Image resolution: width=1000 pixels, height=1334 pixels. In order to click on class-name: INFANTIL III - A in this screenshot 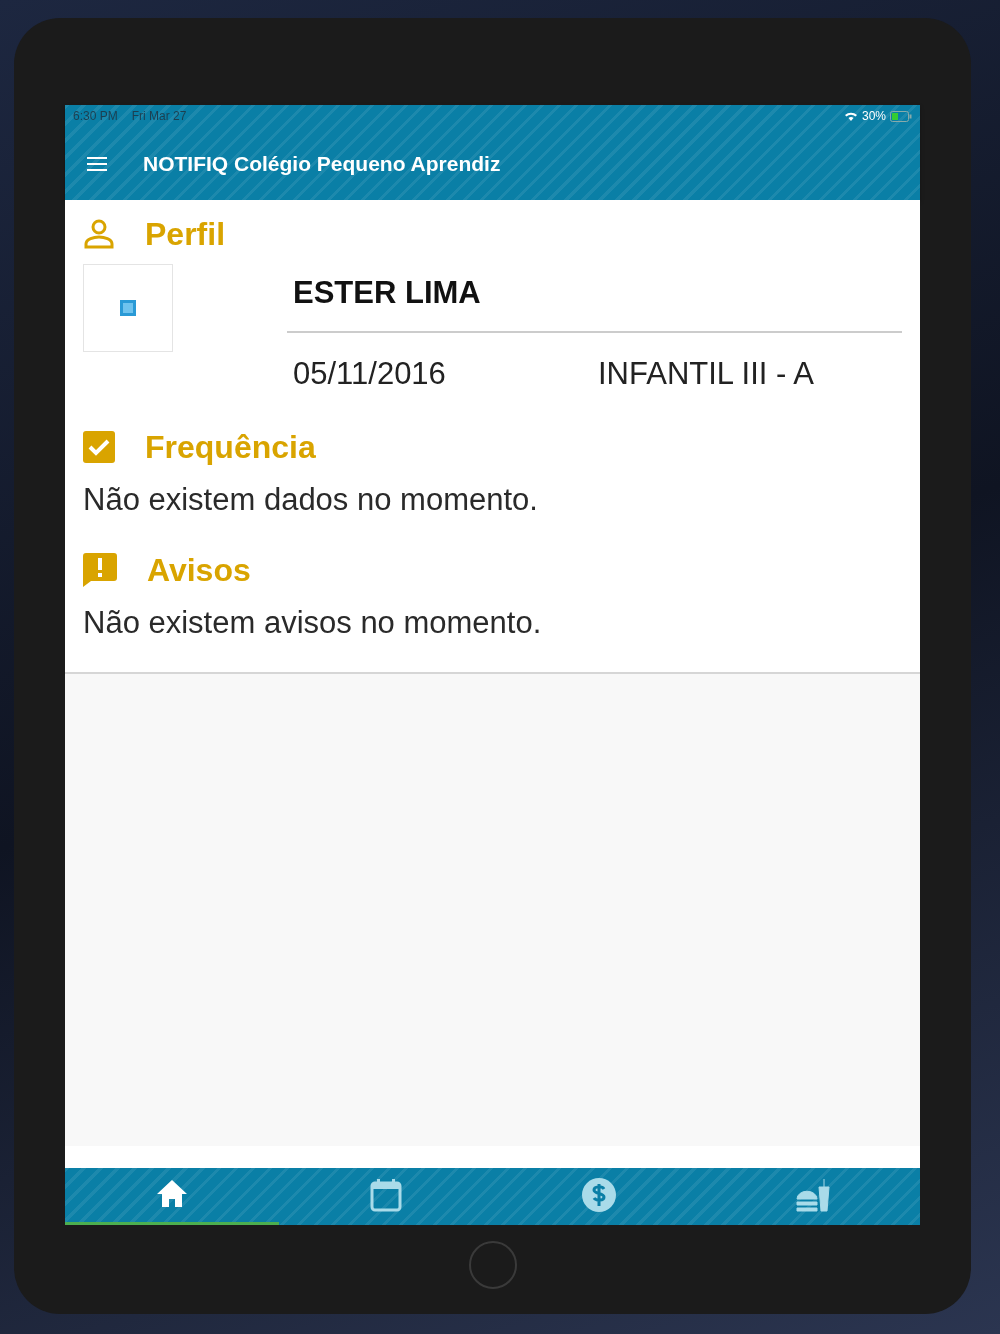, I will do `click(706, 373)`.